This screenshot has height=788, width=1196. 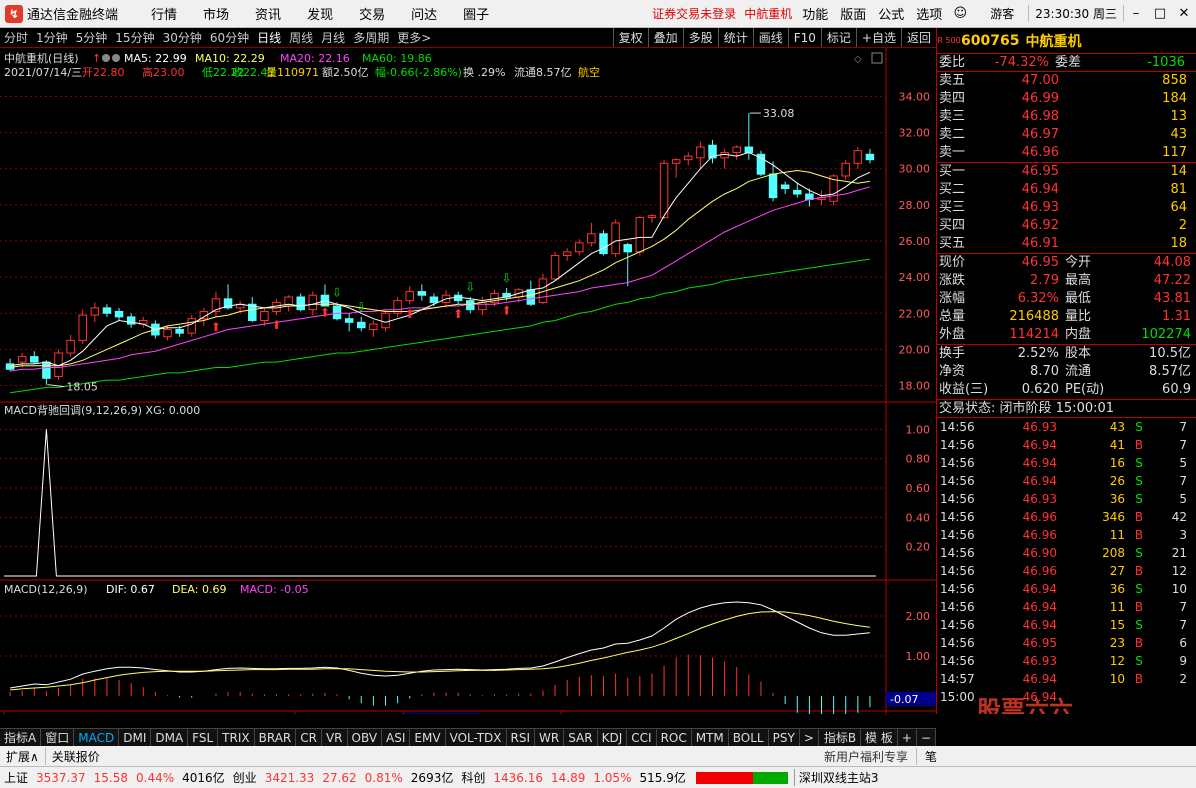 I want to click on indicator-tab-cci: CCI, so click(x=642, y=737).